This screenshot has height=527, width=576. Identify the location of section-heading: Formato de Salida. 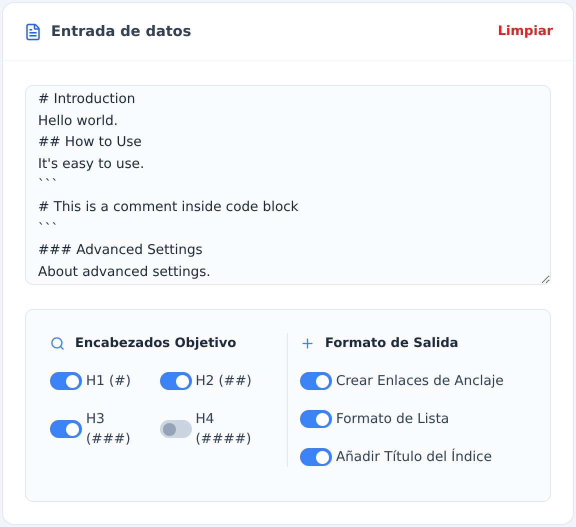
(391, 343).